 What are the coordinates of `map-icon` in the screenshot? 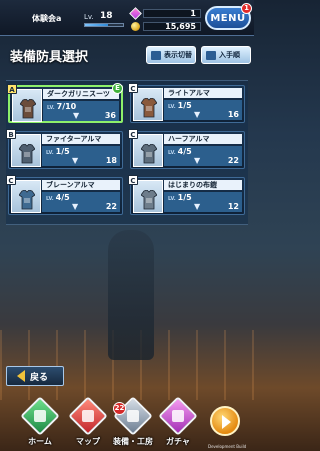 It's located at (88, 416).